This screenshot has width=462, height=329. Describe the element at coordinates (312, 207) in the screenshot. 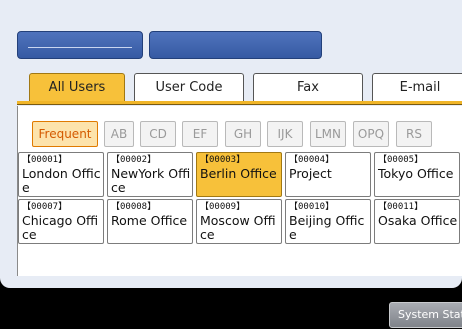

I see `entry-number: 【00010】` at that location.